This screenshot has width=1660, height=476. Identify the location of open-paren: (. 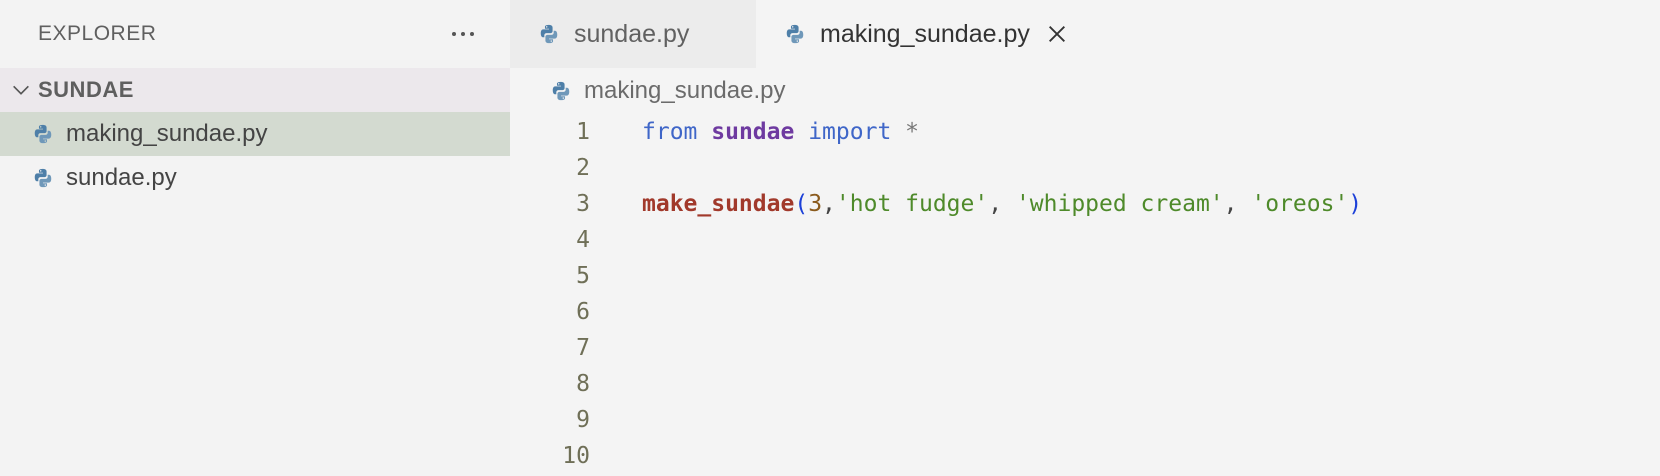
(801, 204).